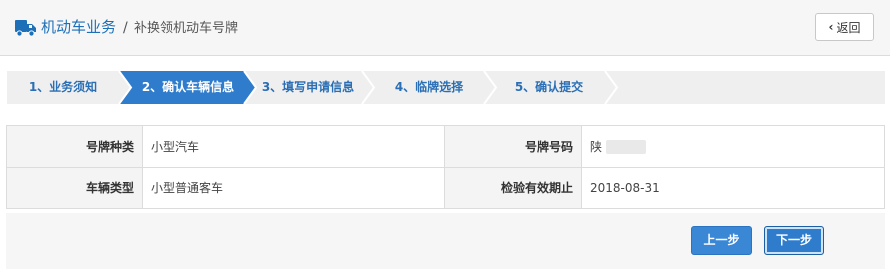 The image size is (890, 275). I want to click on plate-number-value: 陕, so click(596, 146).